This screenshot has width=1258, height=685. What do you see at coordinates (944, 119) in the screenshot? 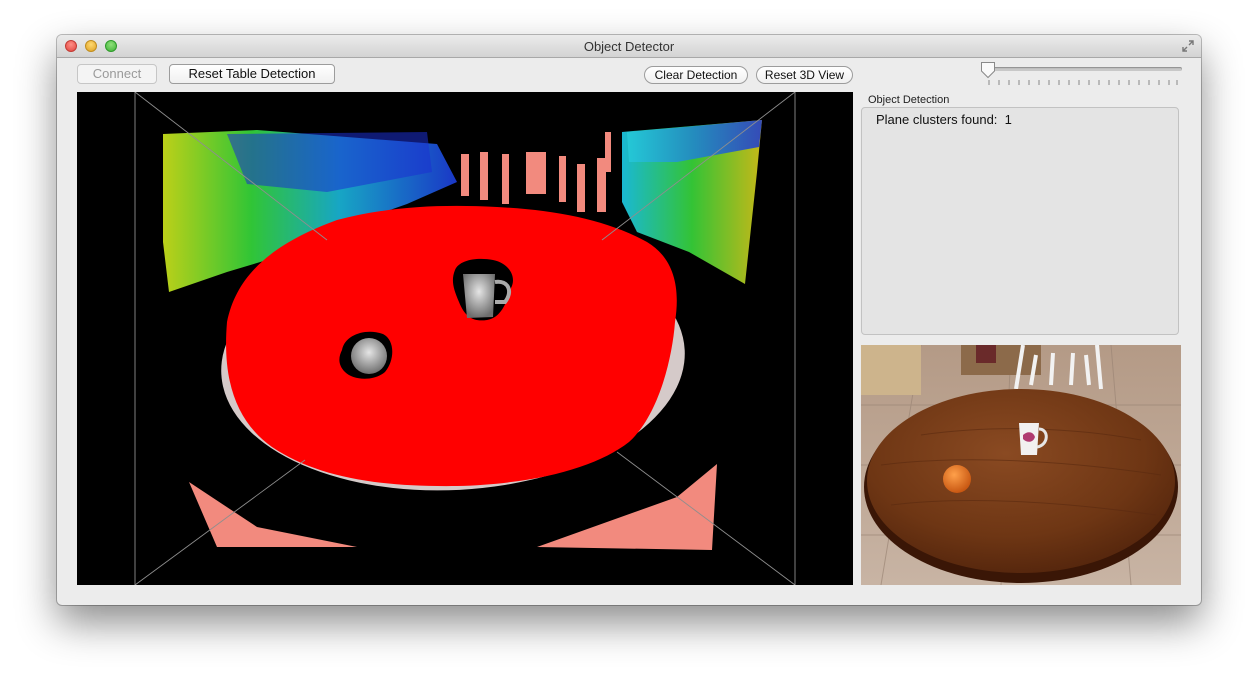
I see `plane-clusters-status: Plane clusters found: 1` at bounding box center [944, 119].